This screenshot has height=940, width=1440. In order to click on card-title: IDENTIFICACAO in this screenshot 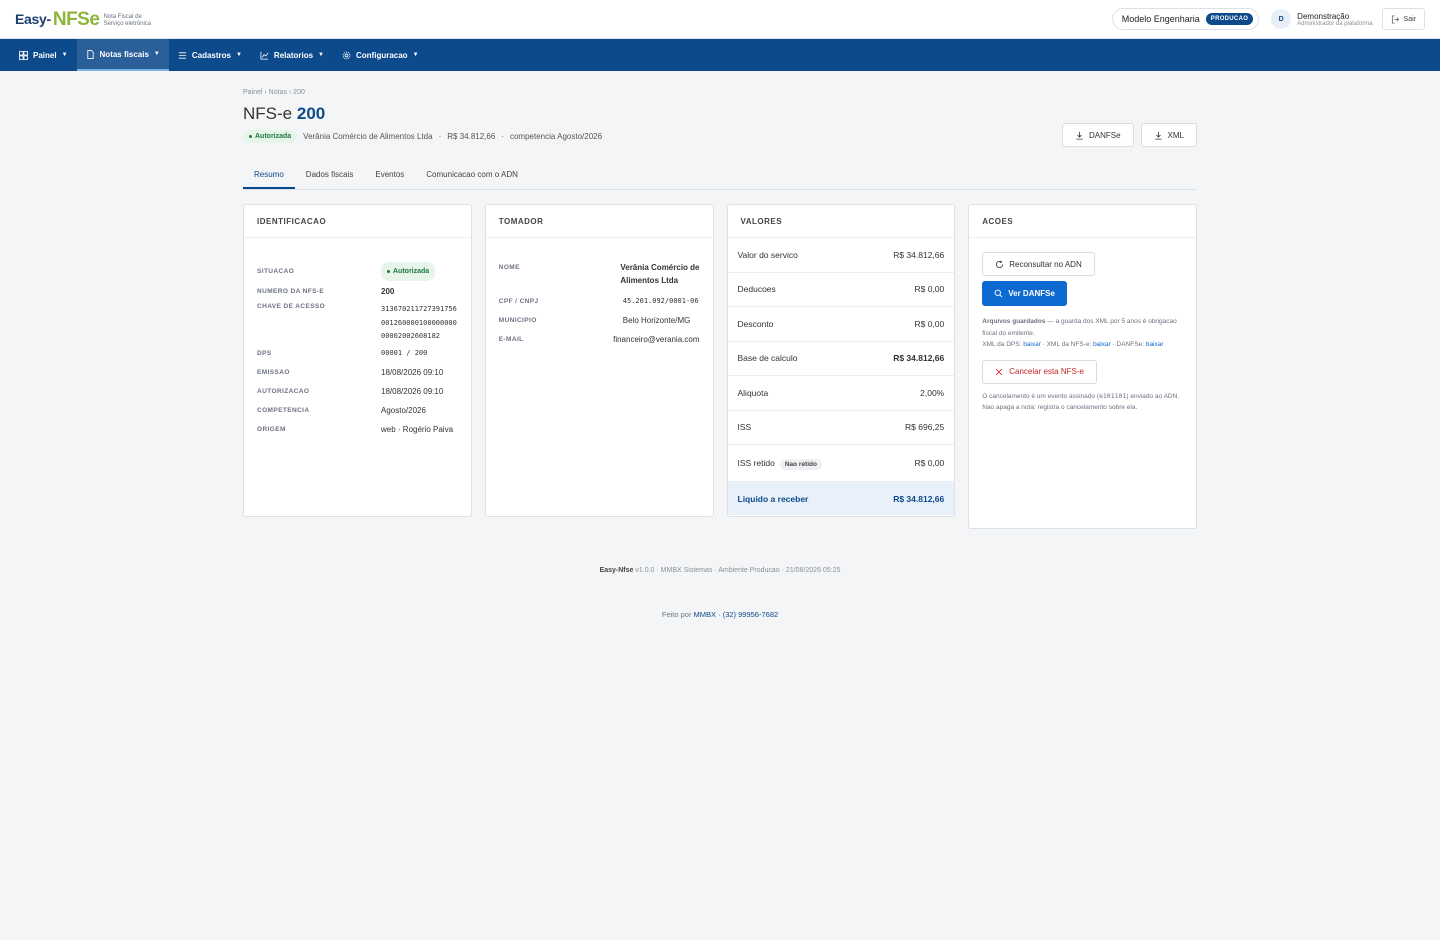, I will do `click(357, 221)`.